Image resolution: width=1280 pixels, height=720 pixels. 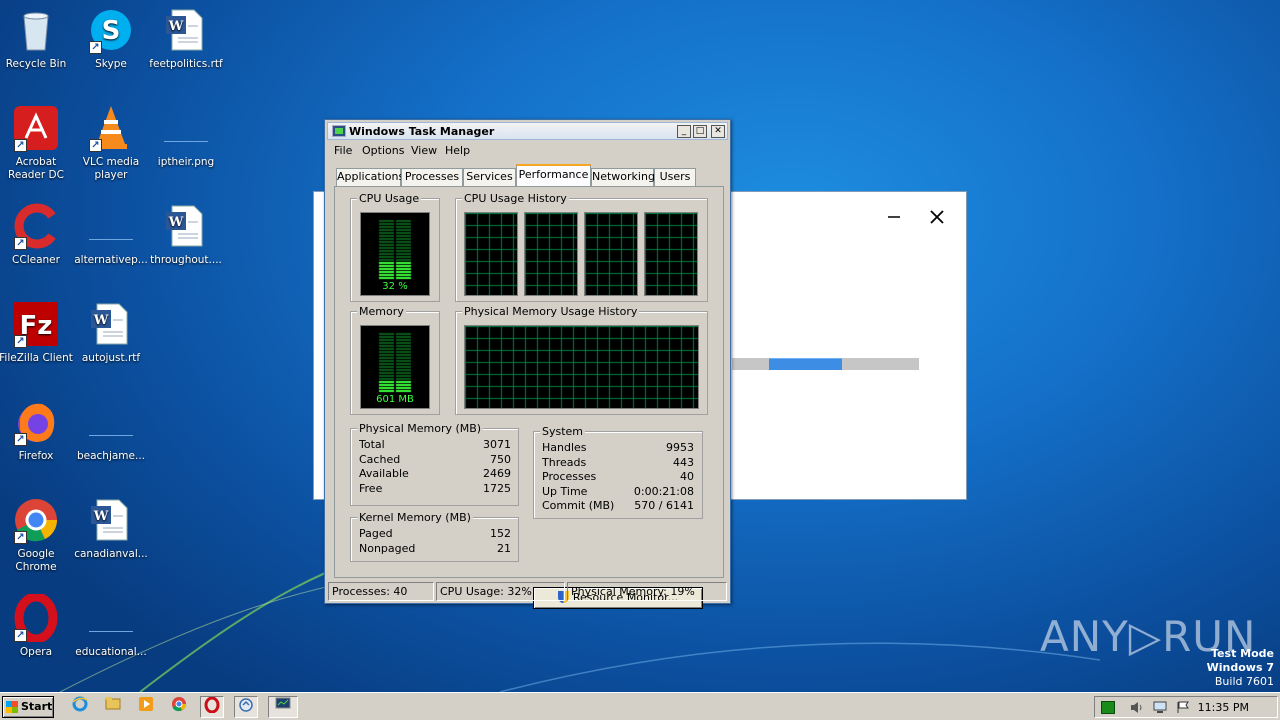 I want to click on tray-taskmgr-cpu-icon, so click(x=1108, y=707).